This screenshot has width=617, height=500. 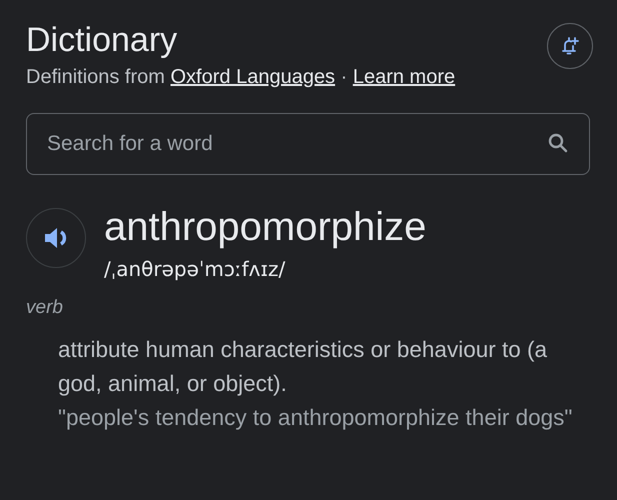 What do you see at coordinates (558, 143) in the screenshot?
I see `search-icon` at bounding box center [558, 143].